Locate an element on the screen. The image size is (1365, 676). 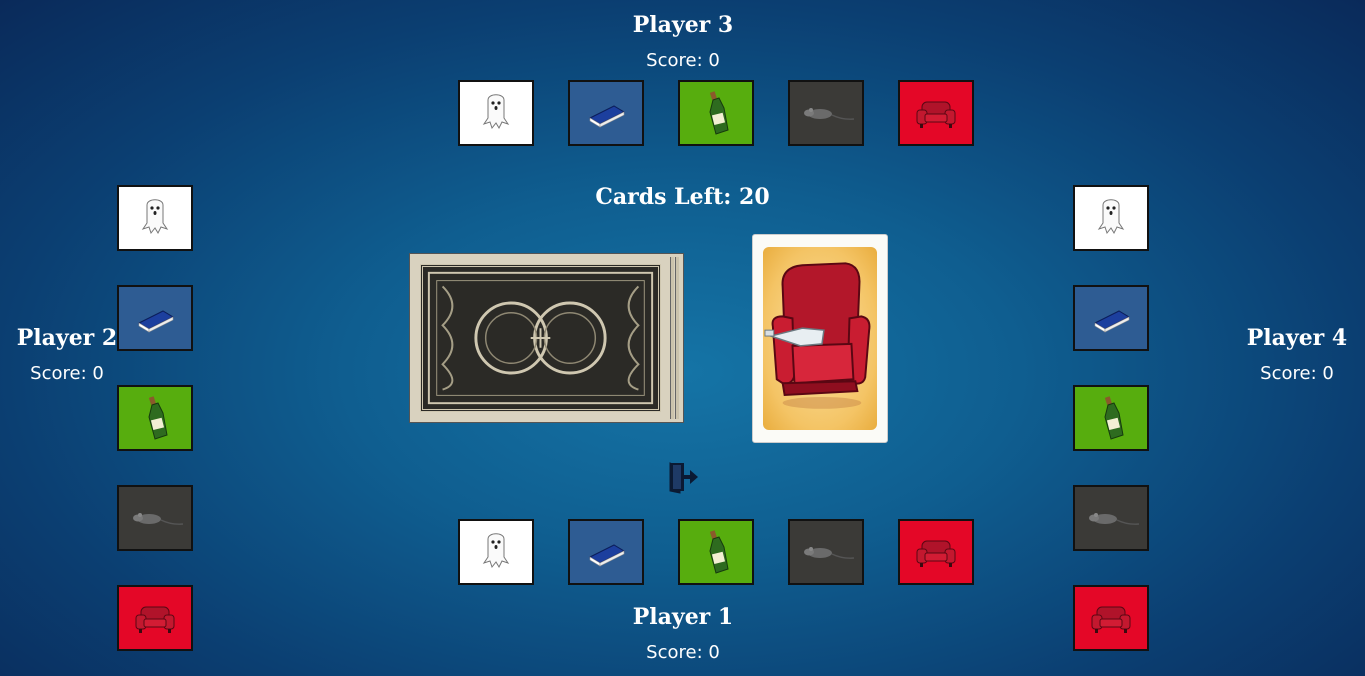
player-1-ghost-tile is located at coordinates (496, 552).